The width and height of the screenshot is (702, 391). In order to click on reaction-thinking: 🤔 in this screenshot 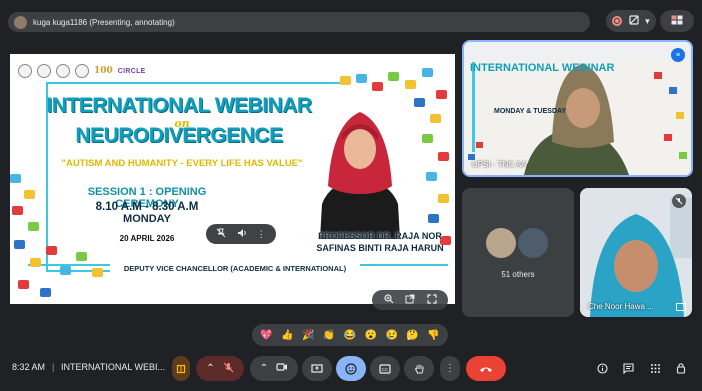, I will do `click(412, 335)`.